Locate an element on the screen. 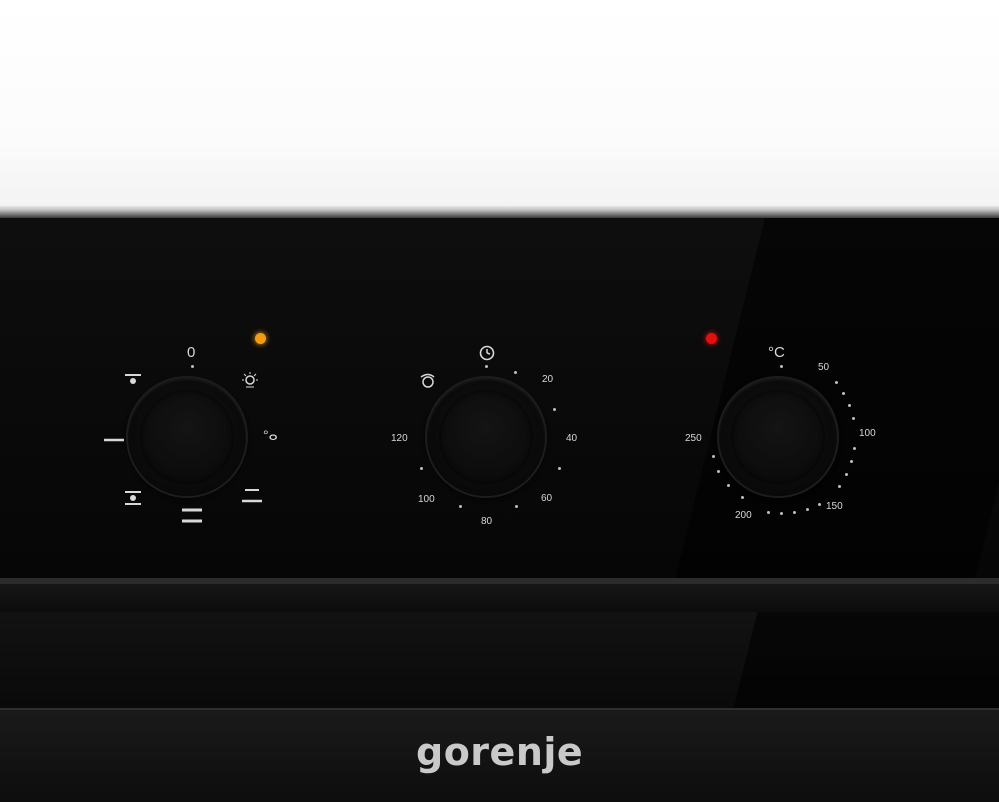 The image size is (999, 802). function-knob is located at coordinates (187, 437).